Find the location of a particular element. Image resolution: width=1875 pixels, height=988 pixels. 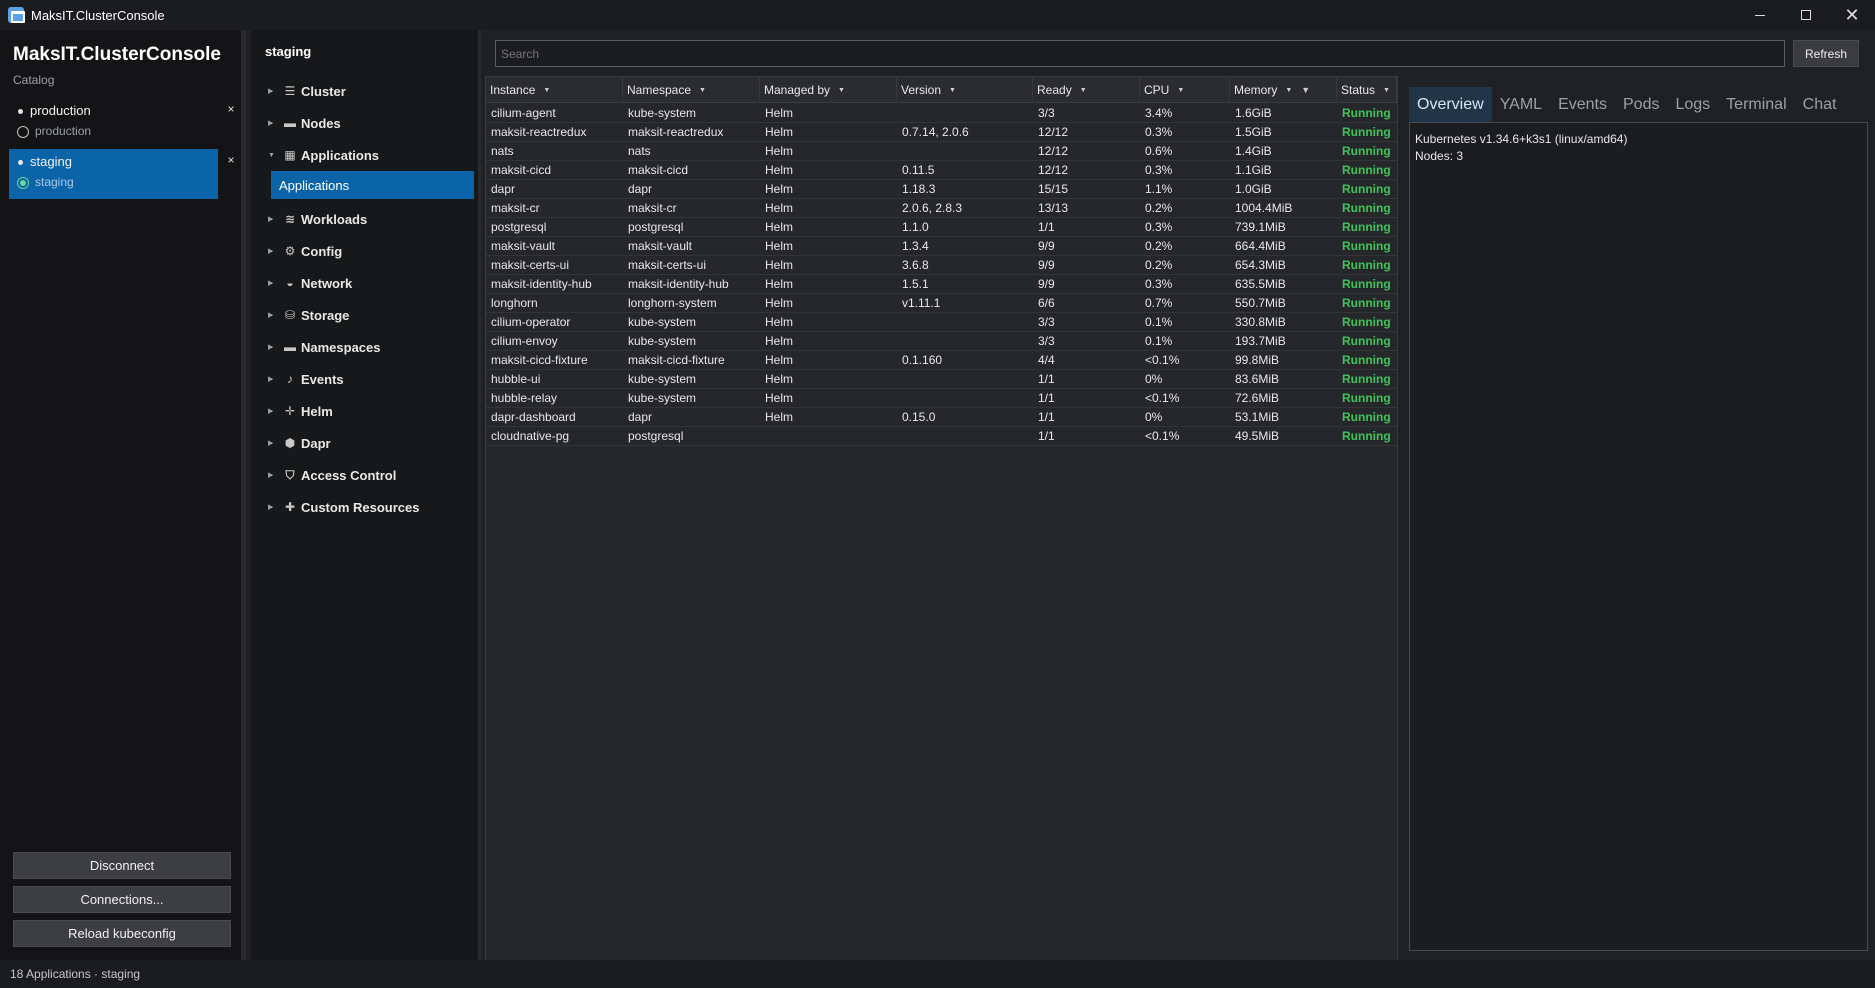

disconnect-button: Disconnect is located at coordinates (122, 865).